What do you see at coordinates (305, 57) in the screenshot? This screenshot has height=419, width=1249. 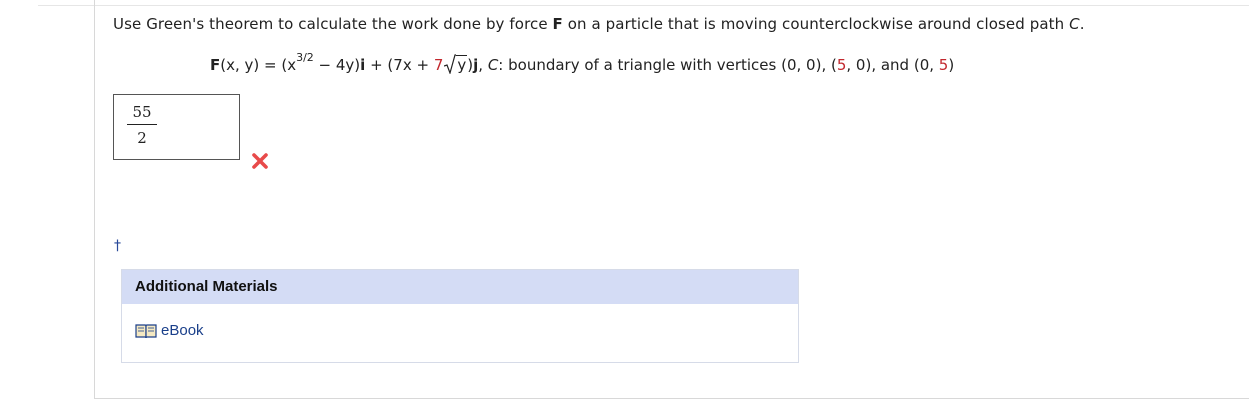 I see `eq-exponent: 3/2` at bounding box center [305, 57].